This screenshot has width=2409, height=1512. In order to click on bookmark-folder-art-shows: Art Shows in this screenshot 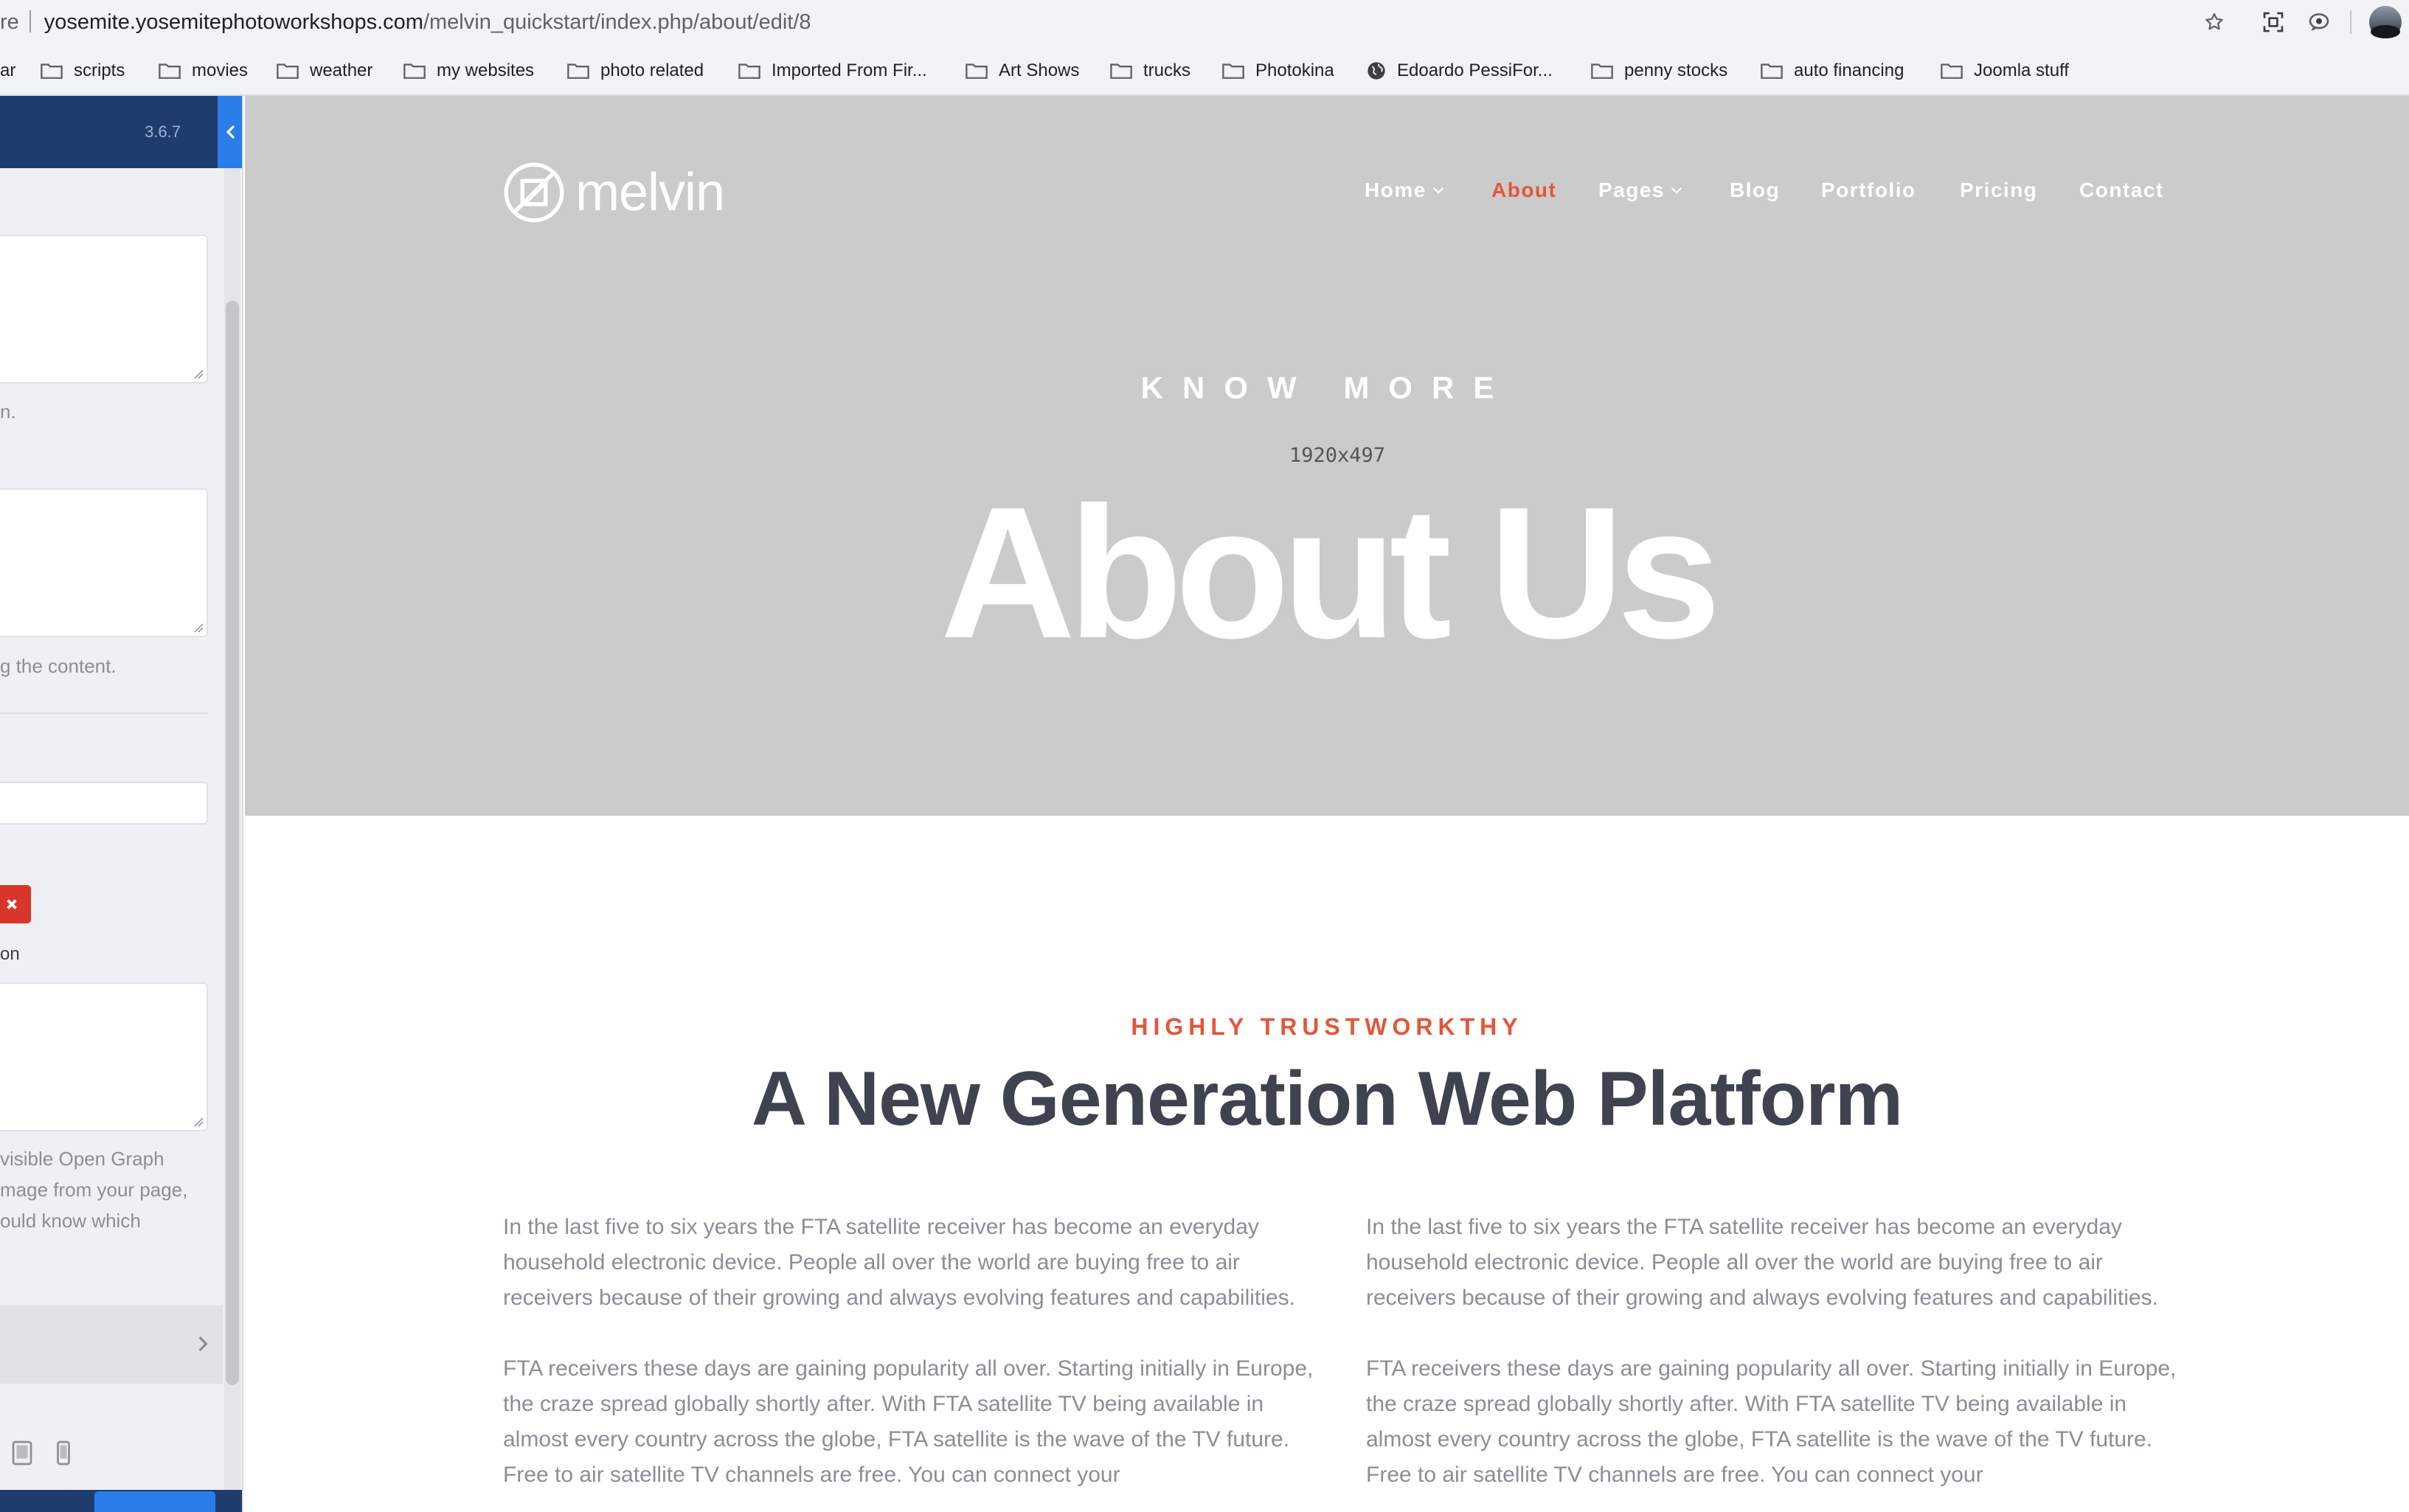, I will do `click(1022, 71)`.